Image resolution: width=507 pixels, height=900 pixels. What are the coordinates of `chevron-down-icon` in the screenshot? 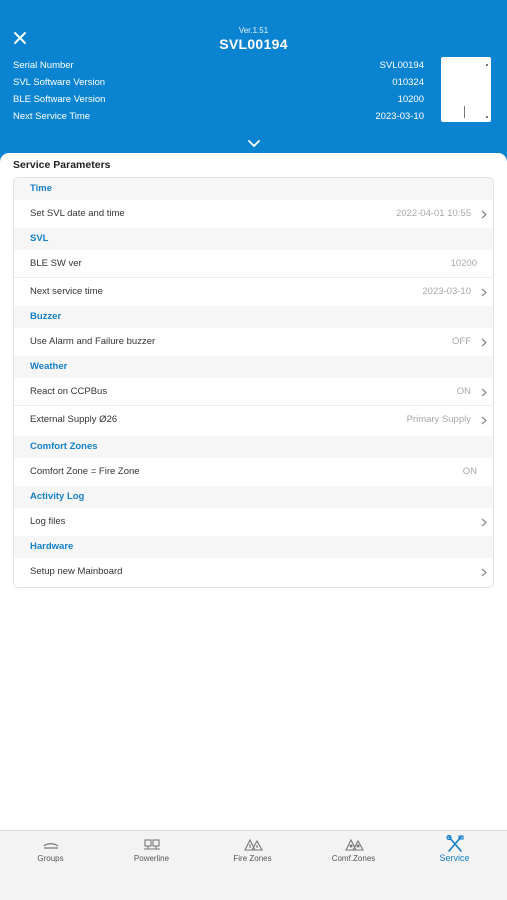 It's located at (254, 143).